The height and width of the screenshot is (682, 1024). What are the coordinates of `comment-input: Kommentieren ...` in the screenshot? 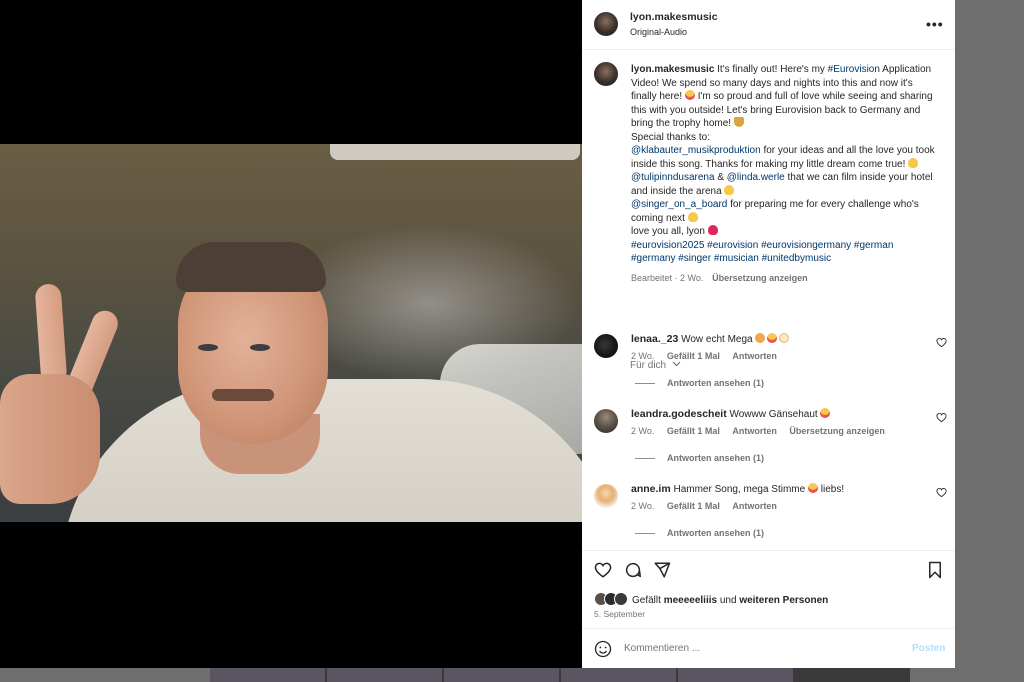 It's located at (662, 648).